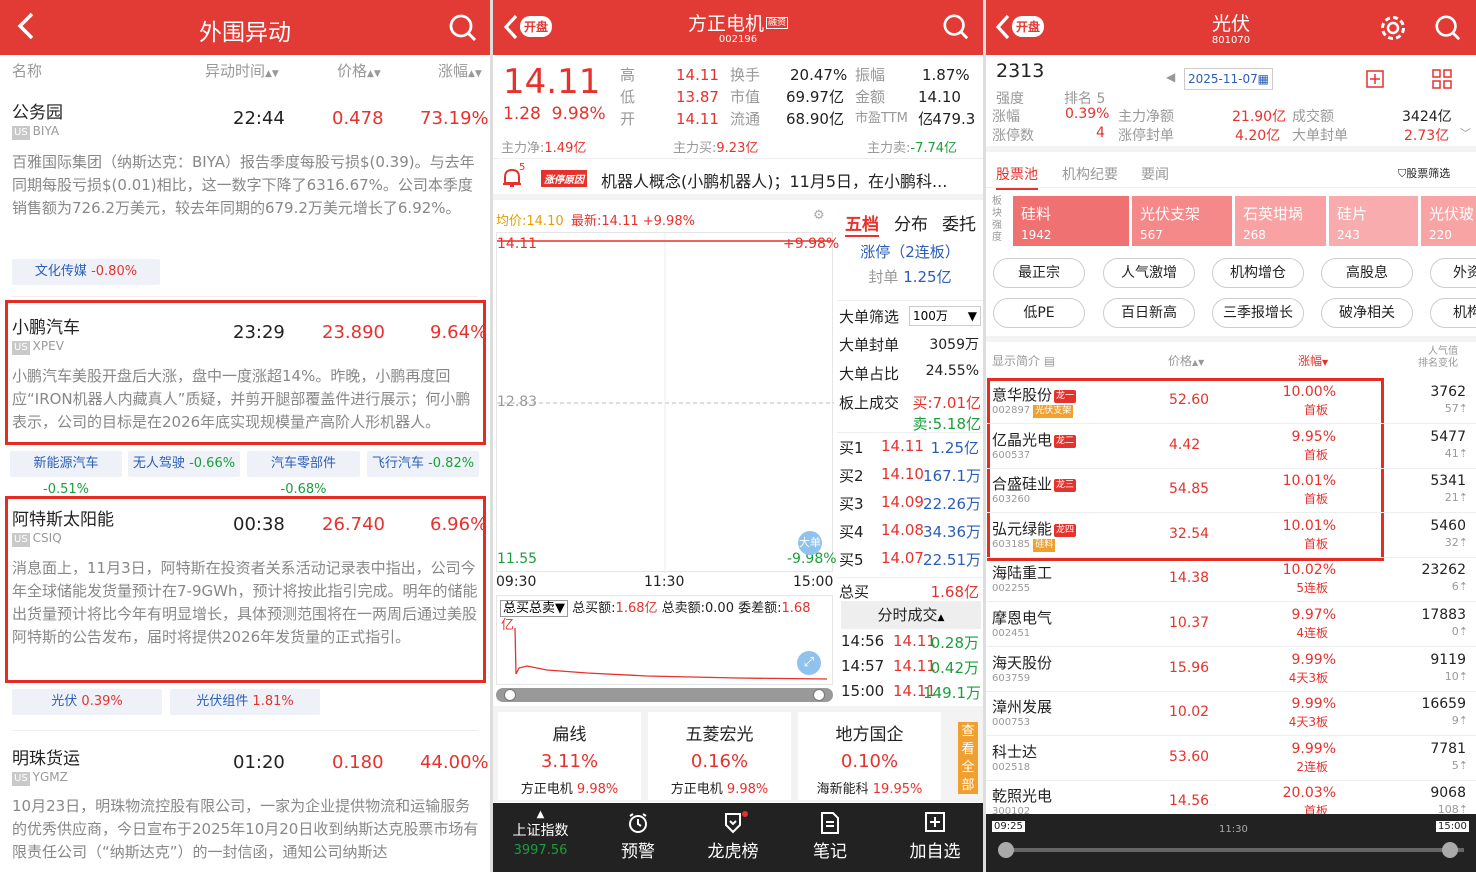  What do you see at coordinates (664, 695) in the screenshot?
I see `chart-scrollbar` at bounding box center [664, 695].